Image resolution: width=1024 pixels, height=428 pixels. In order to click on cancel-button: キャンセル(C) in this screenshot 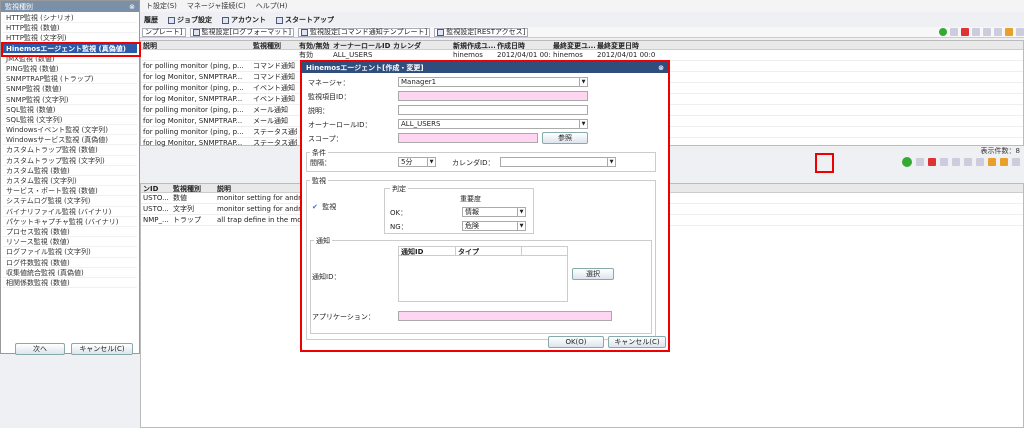, I will do `click(102, 349)`.